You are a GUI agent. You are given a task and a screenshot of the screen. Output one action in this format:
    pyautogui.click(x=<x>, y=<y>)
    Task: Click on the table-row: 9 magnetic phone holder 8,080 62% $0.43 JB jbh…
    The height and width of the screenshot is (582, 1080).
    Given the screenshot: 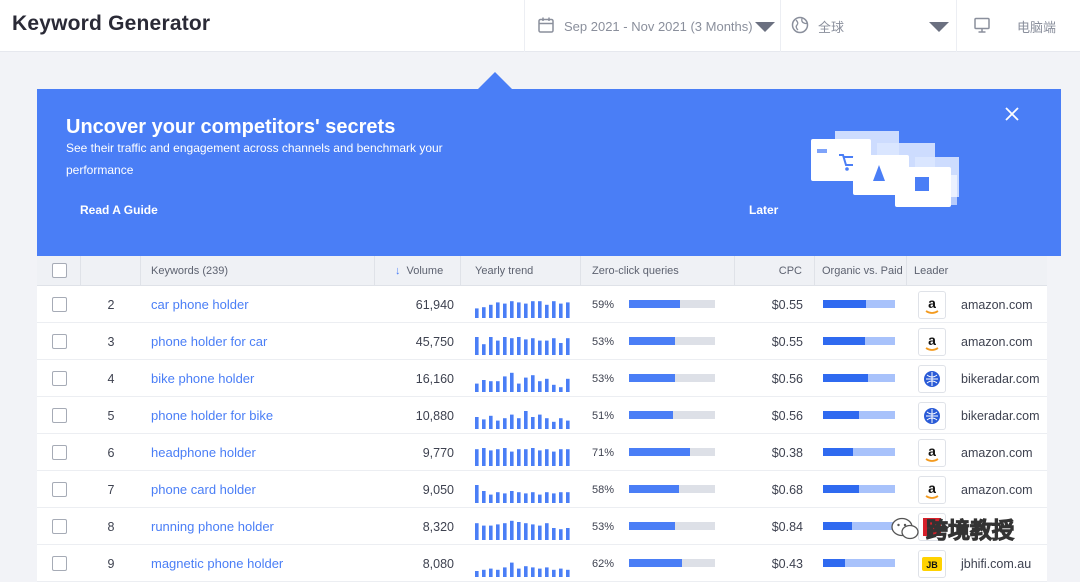 What is the action you would take?
    pyautogui.click(x=542, y=563)
    